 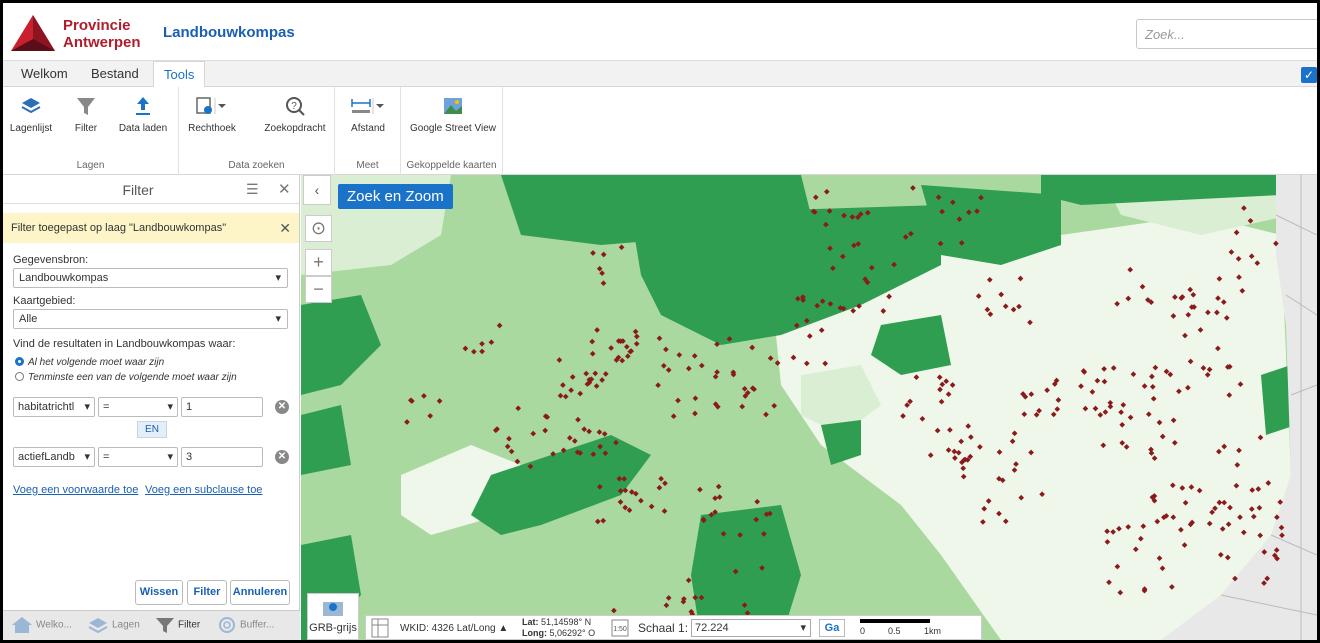 What do you see at coordinates (368, 114) in the screenshot?
I see `afstand-button: Afstand` at bounding box center [368, 114].